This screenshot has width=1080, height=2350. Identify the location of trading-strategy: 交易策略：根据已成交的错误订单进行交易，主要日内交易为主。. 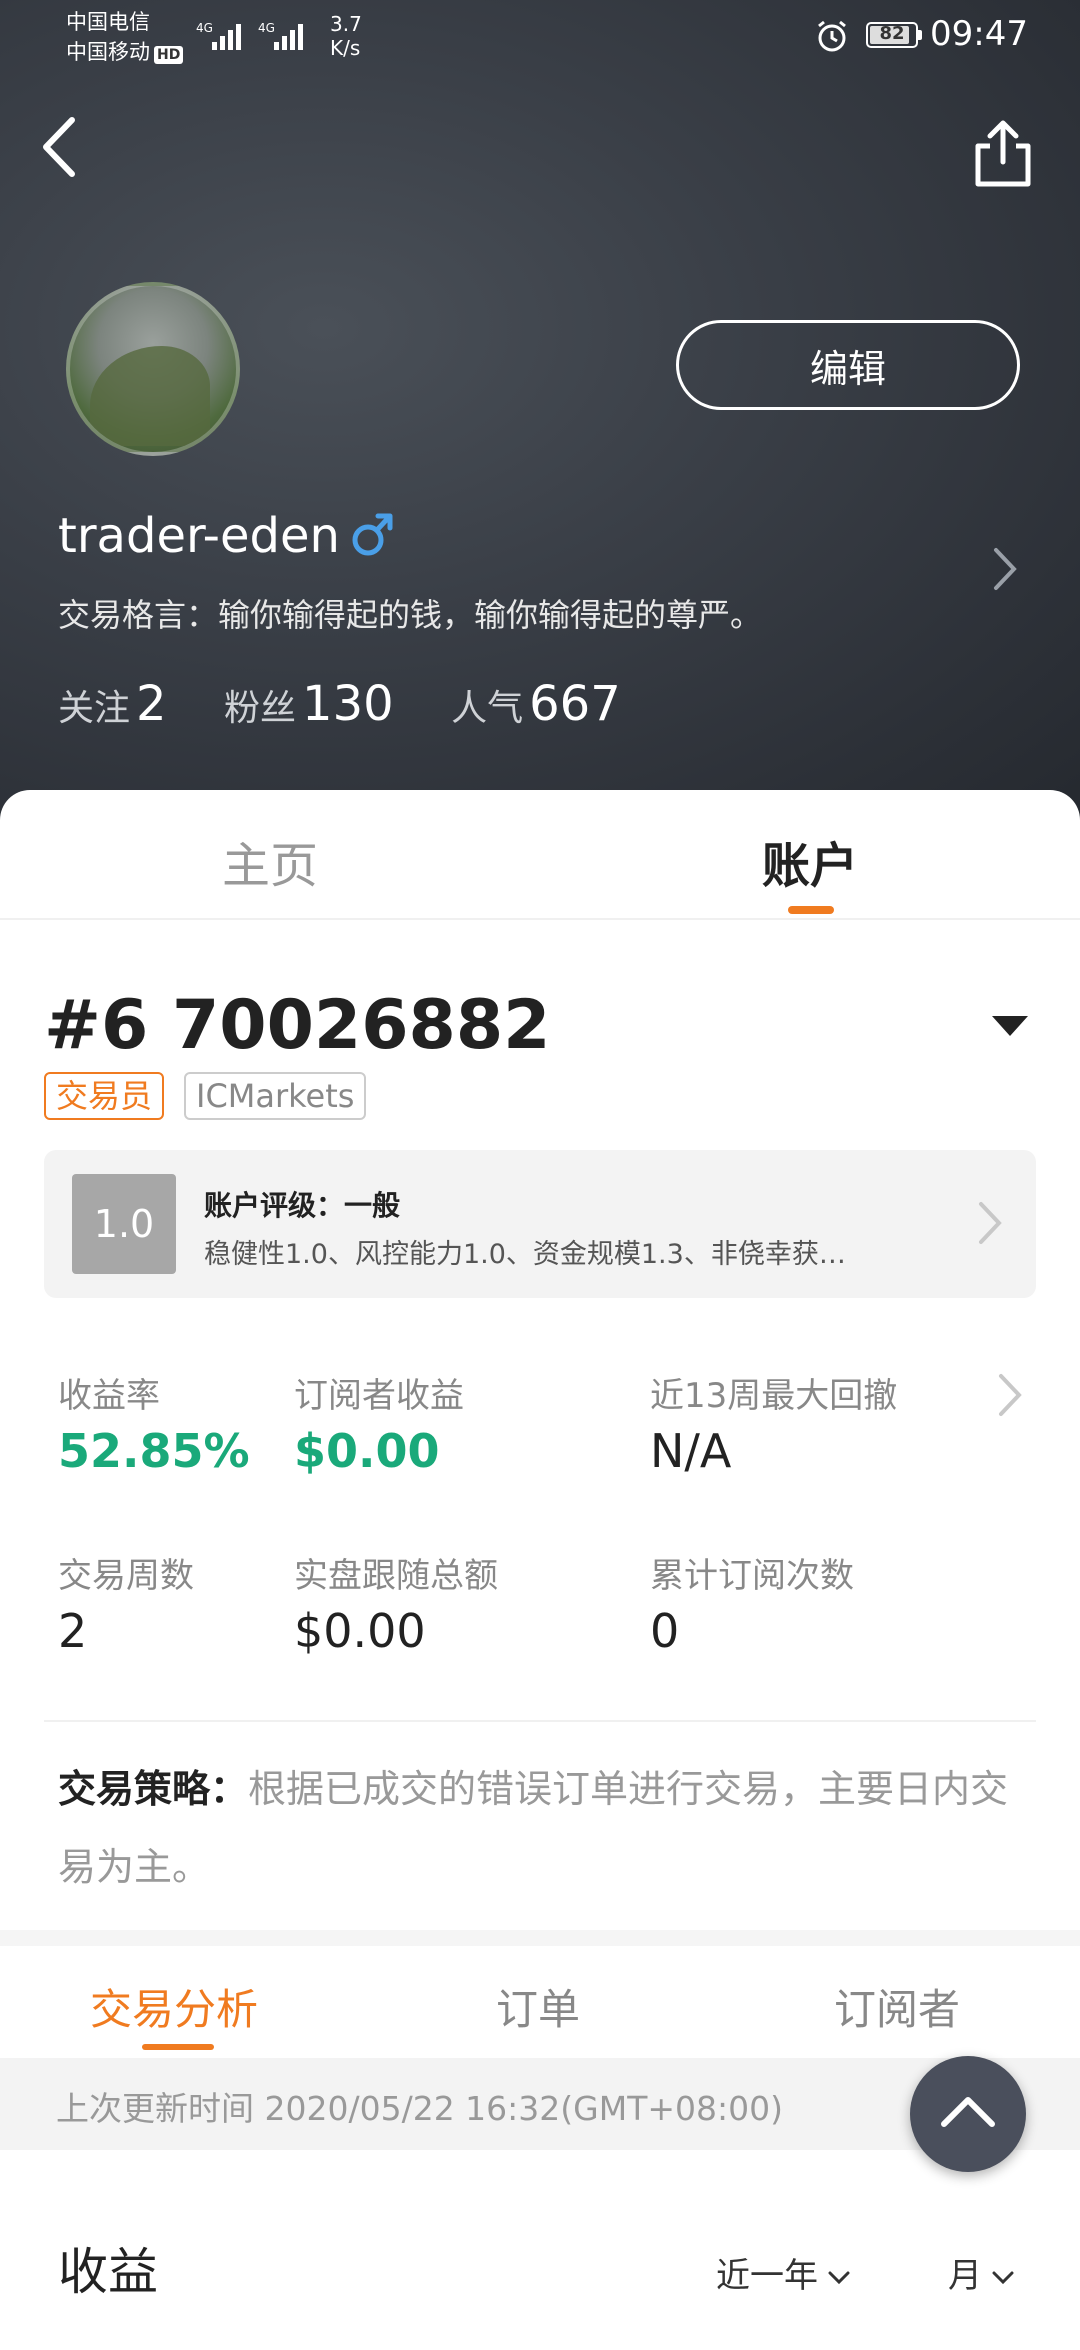
(533, 1828).